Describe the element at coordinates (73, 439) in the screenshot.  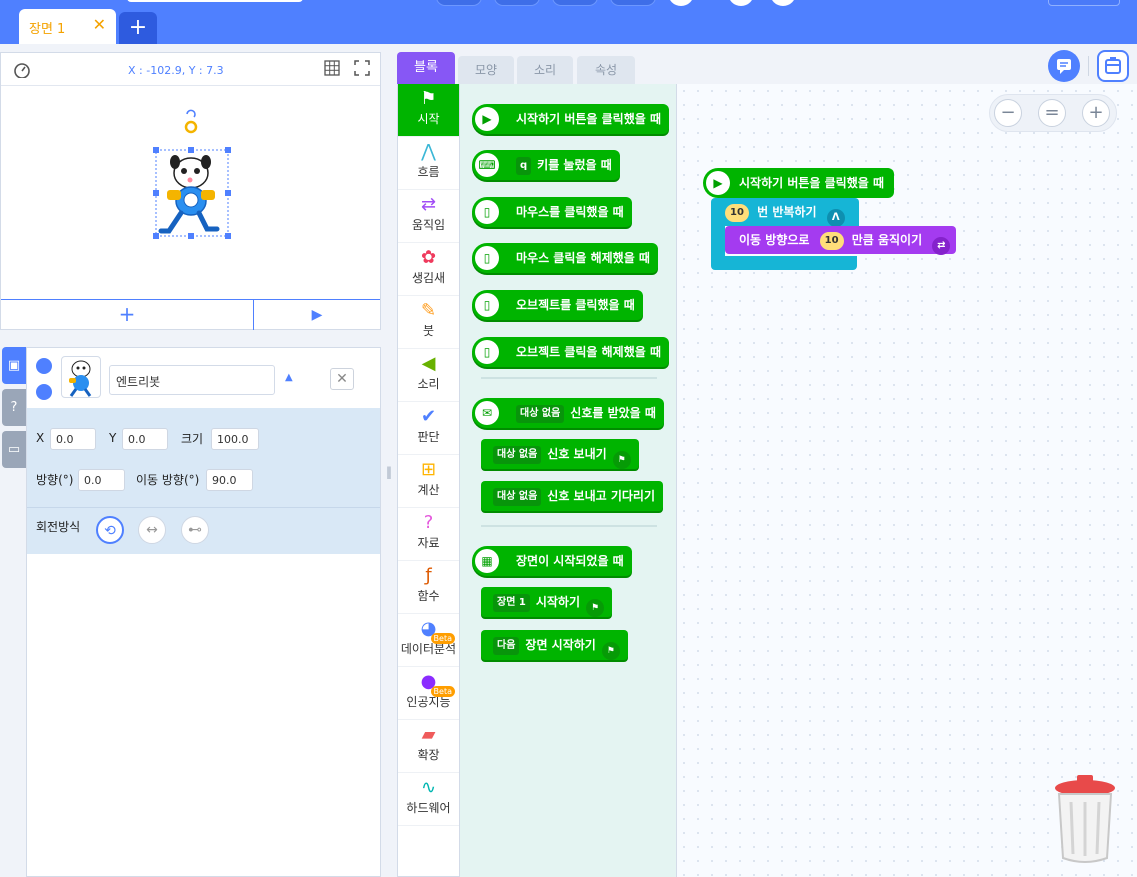
I see `x-input: 0.0` at that location.